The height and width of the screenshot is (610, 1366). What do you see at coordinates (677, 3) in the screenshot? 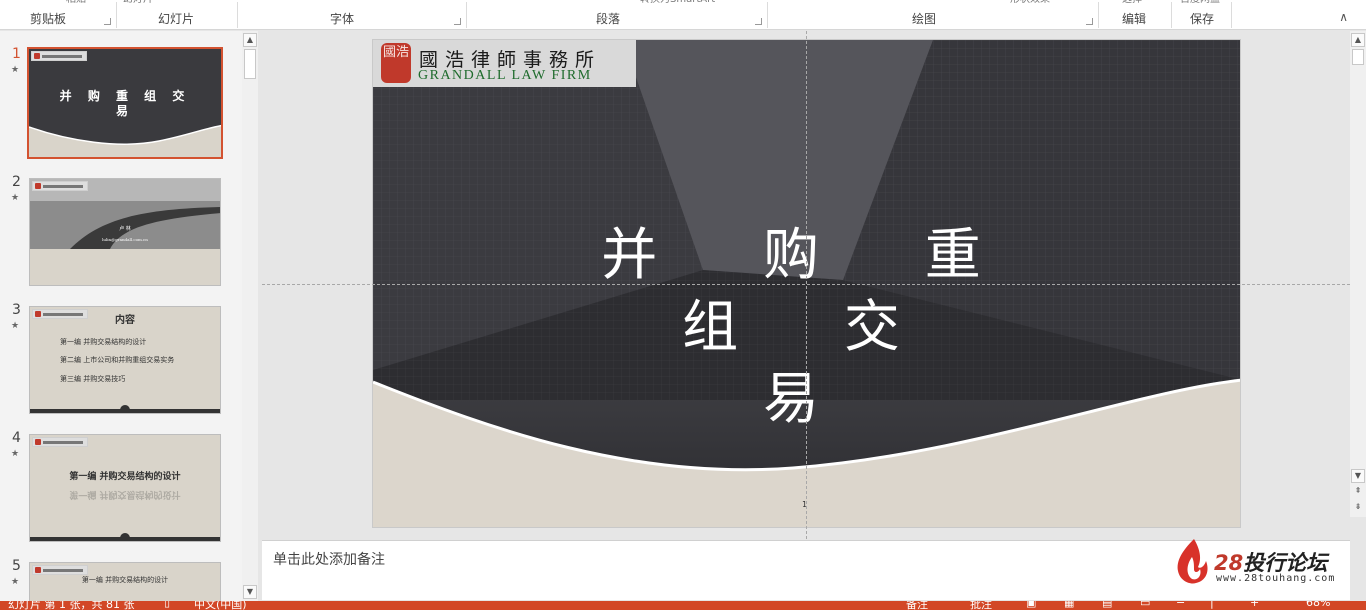
I see `convert-smartart-button: 转换为SmartArt` at bounding box center [677, 3].